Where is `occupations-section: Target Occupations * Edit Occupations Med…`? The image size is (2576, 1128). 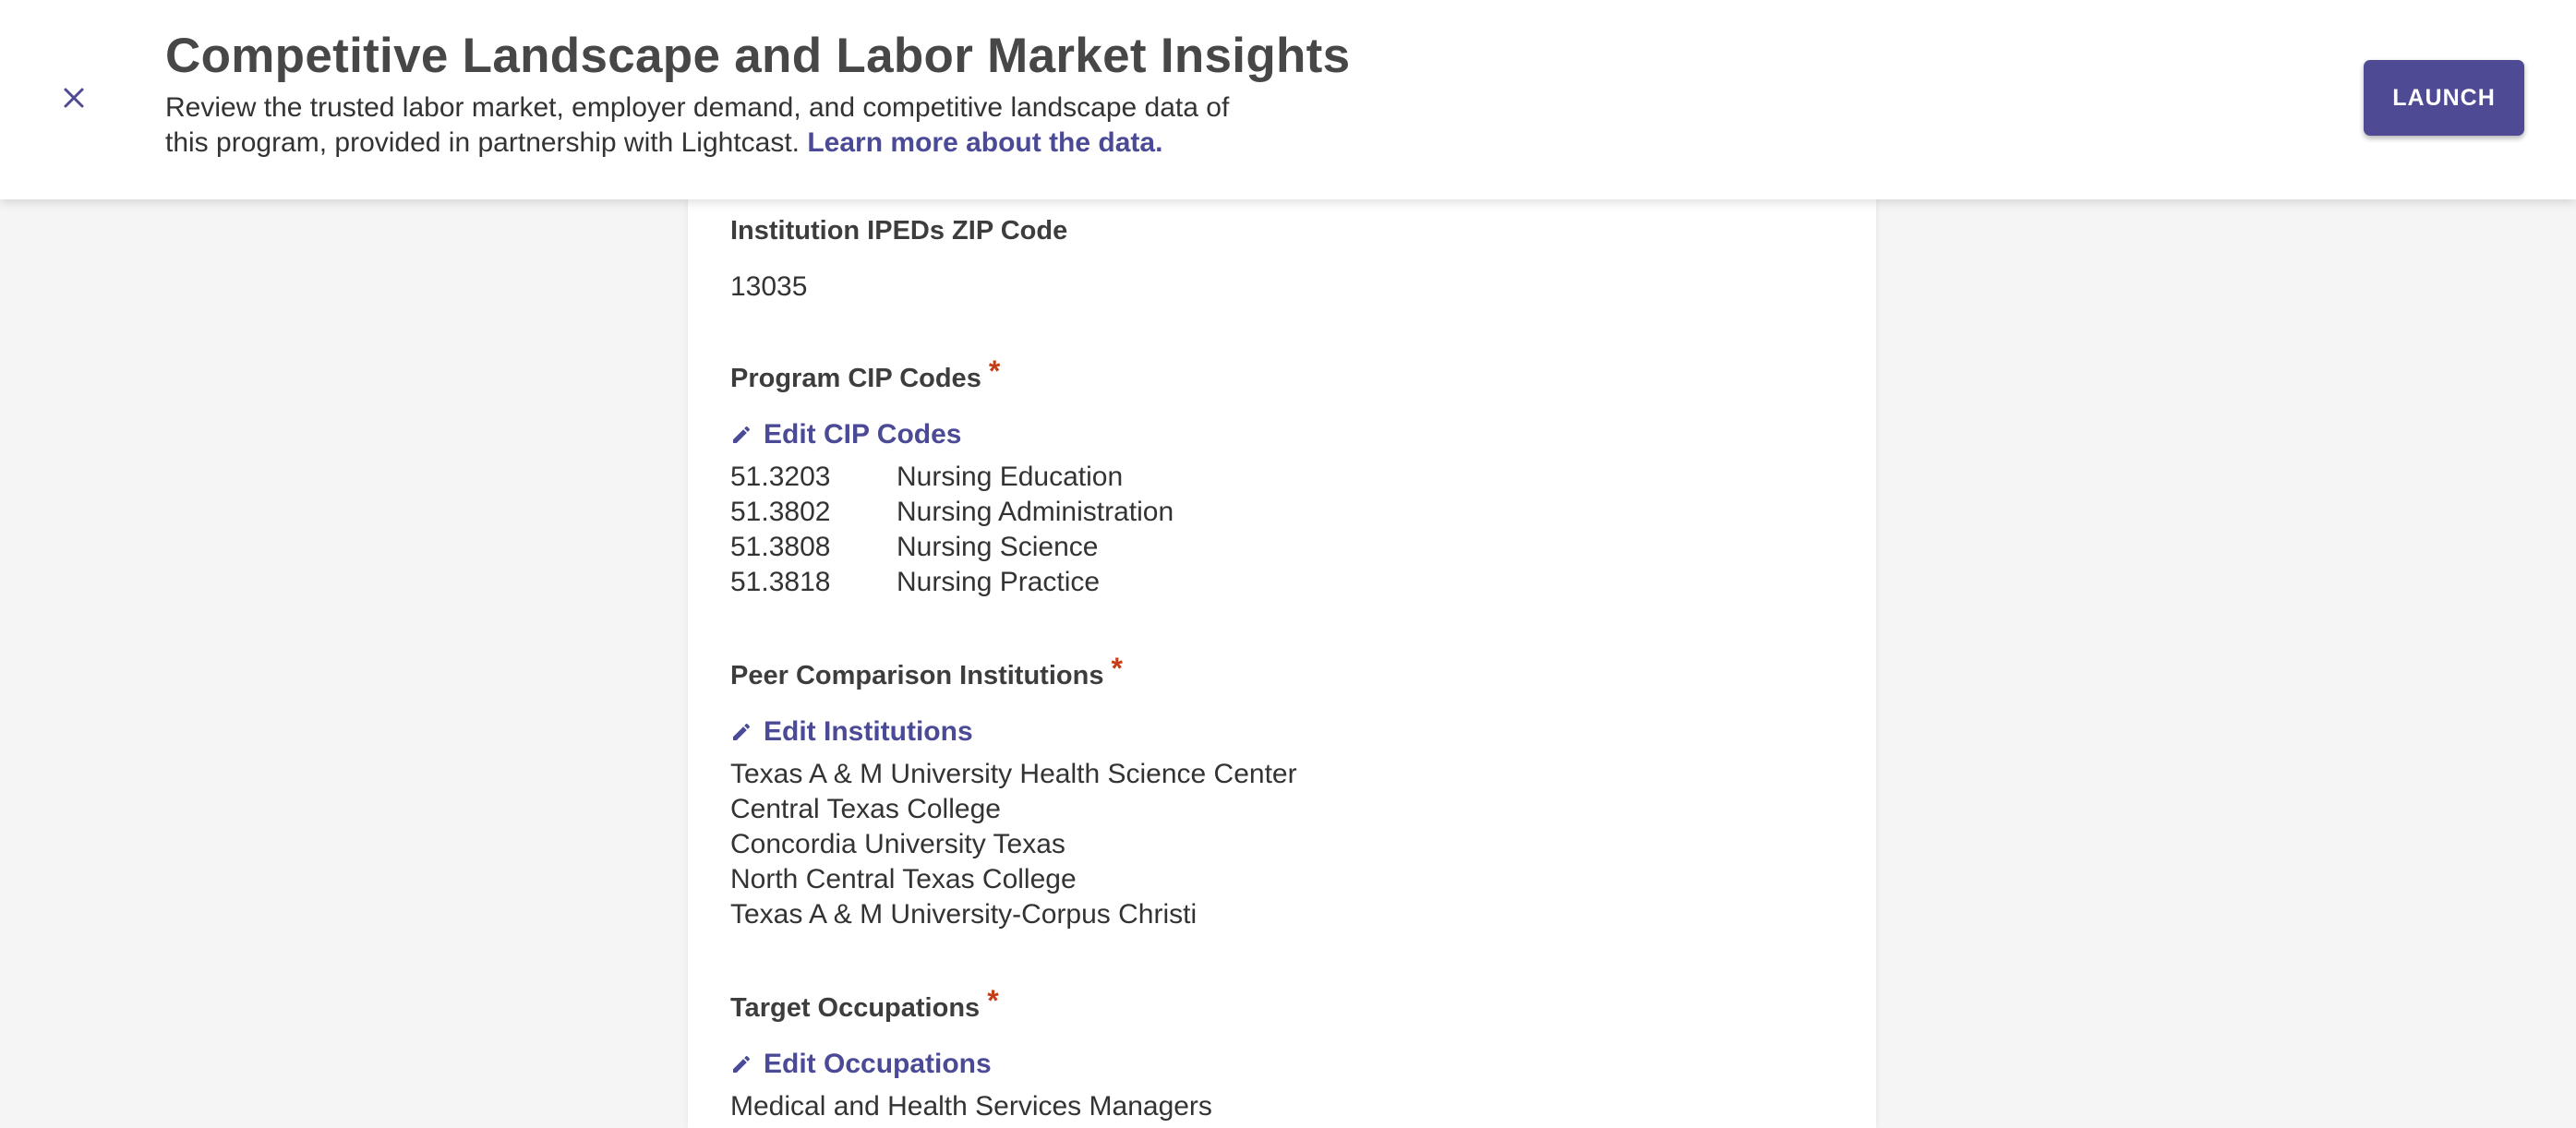
occupations-section: Target Occupations * Edit Occupations Med… is located at coordinates (971, 1054).